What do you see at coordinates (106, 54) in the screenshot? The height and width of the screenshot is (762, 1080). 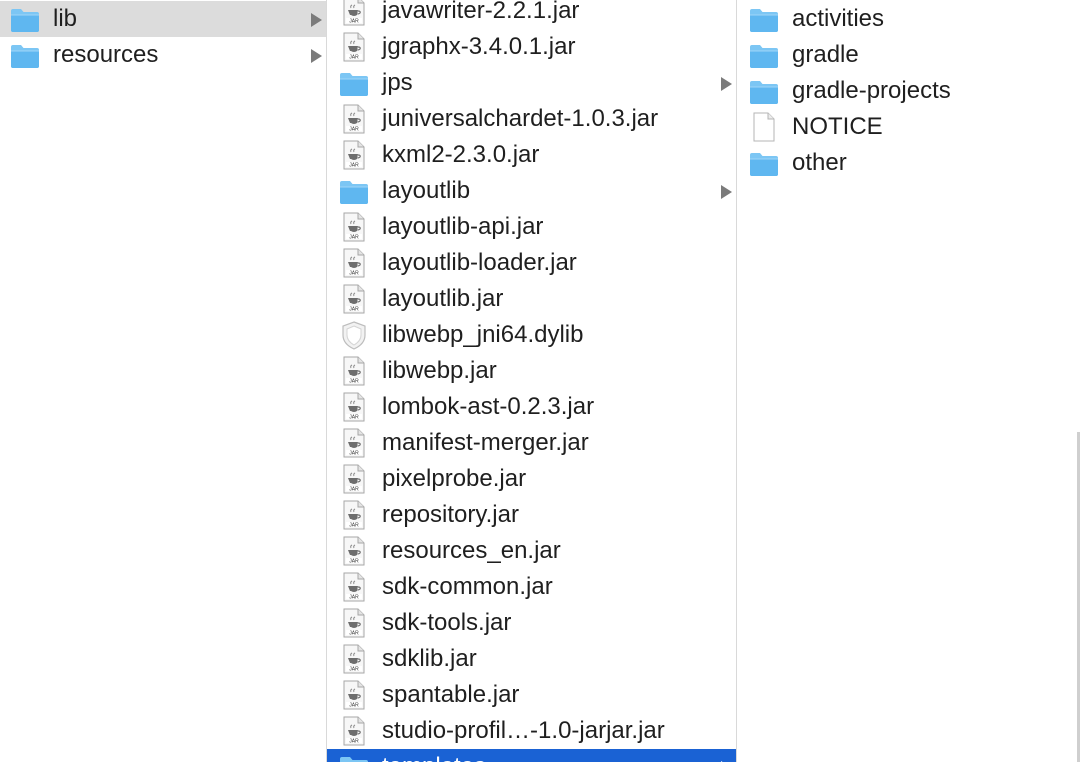 I see `list-item-label: resources` at bounding box center [106, 54].